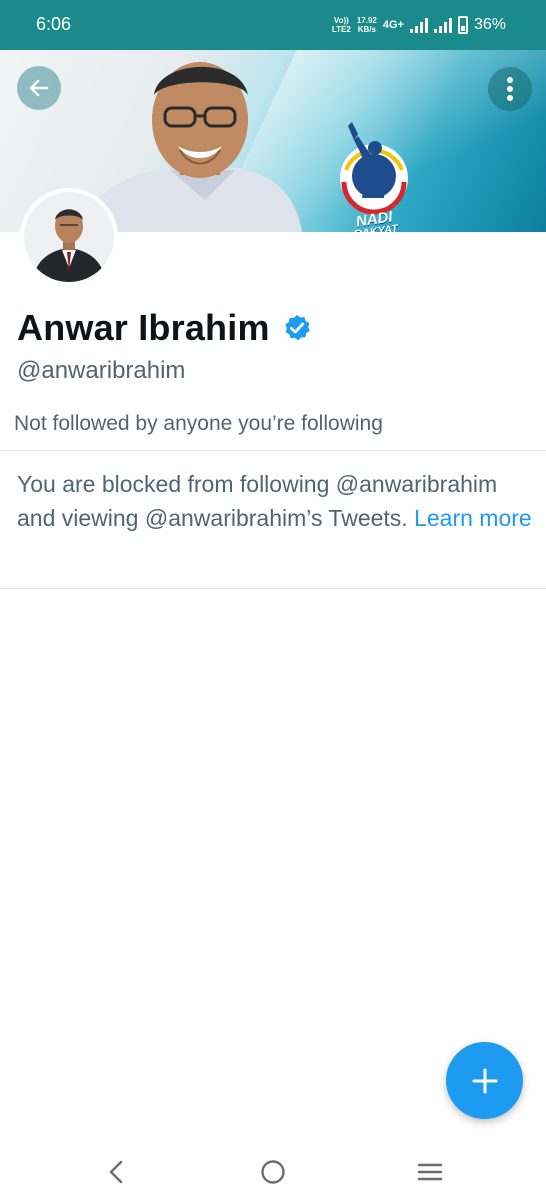 This screenshot has width=546, height=1200. What do you see at coordinates (462, 25) in the screenshot?
I see `battery-icon` at bounding box center [462, 25].